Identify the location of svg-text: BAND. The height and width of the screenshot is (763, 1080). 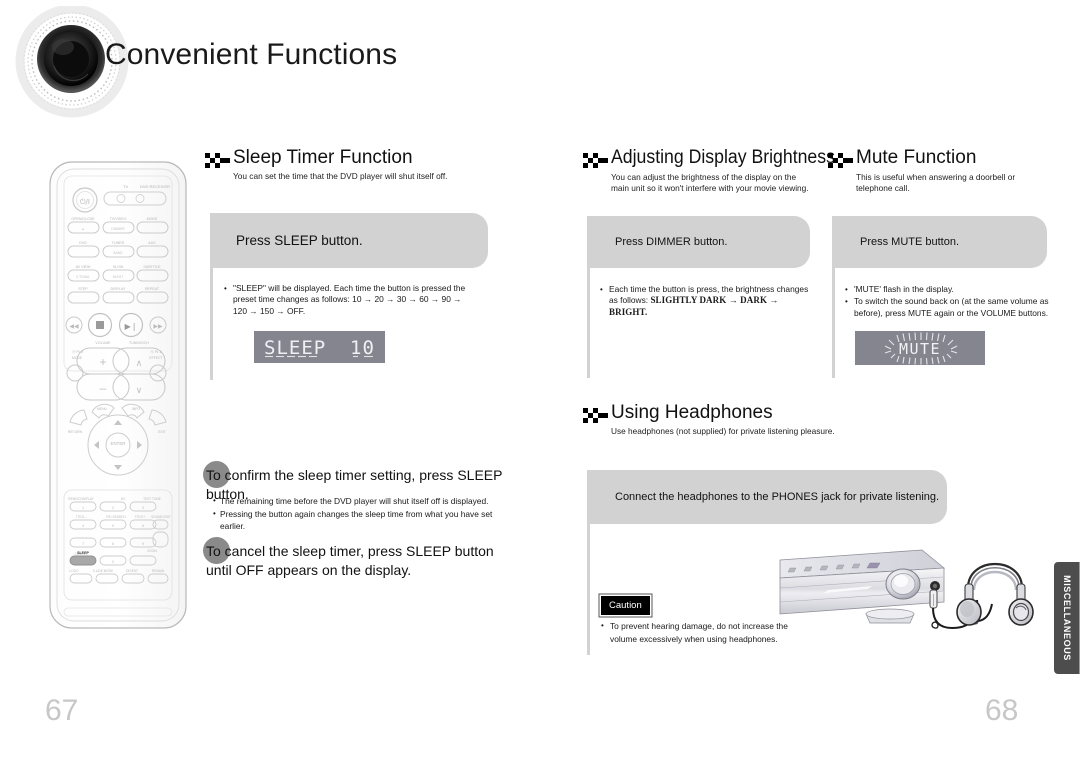
(118, 253).